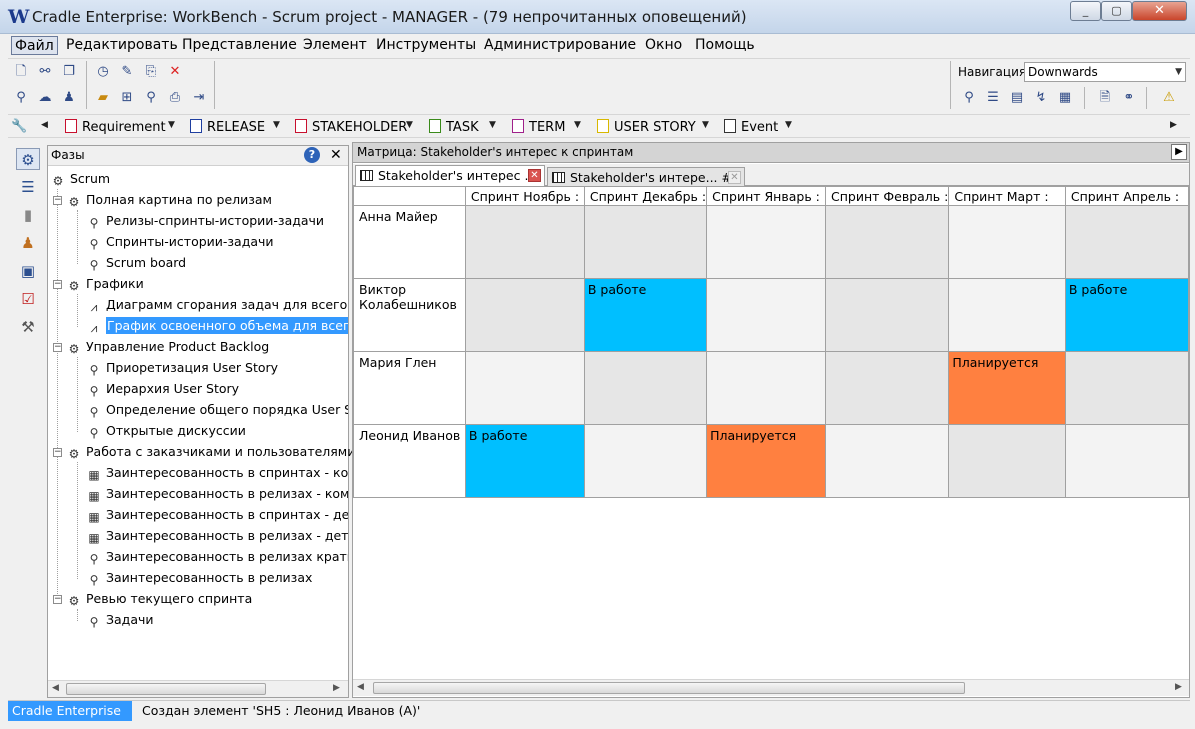  I want to click on warning-icon: ⚠, so click(1169, 98).